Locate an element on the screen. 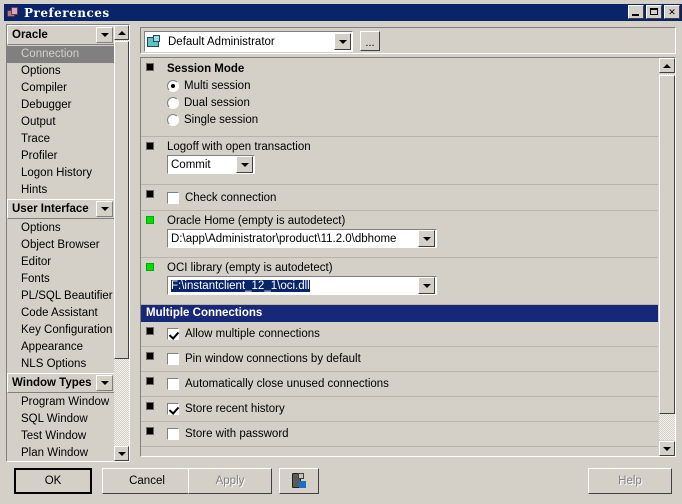  sidebar-item-compiler: Compiler is located at coordinates (61, 88).